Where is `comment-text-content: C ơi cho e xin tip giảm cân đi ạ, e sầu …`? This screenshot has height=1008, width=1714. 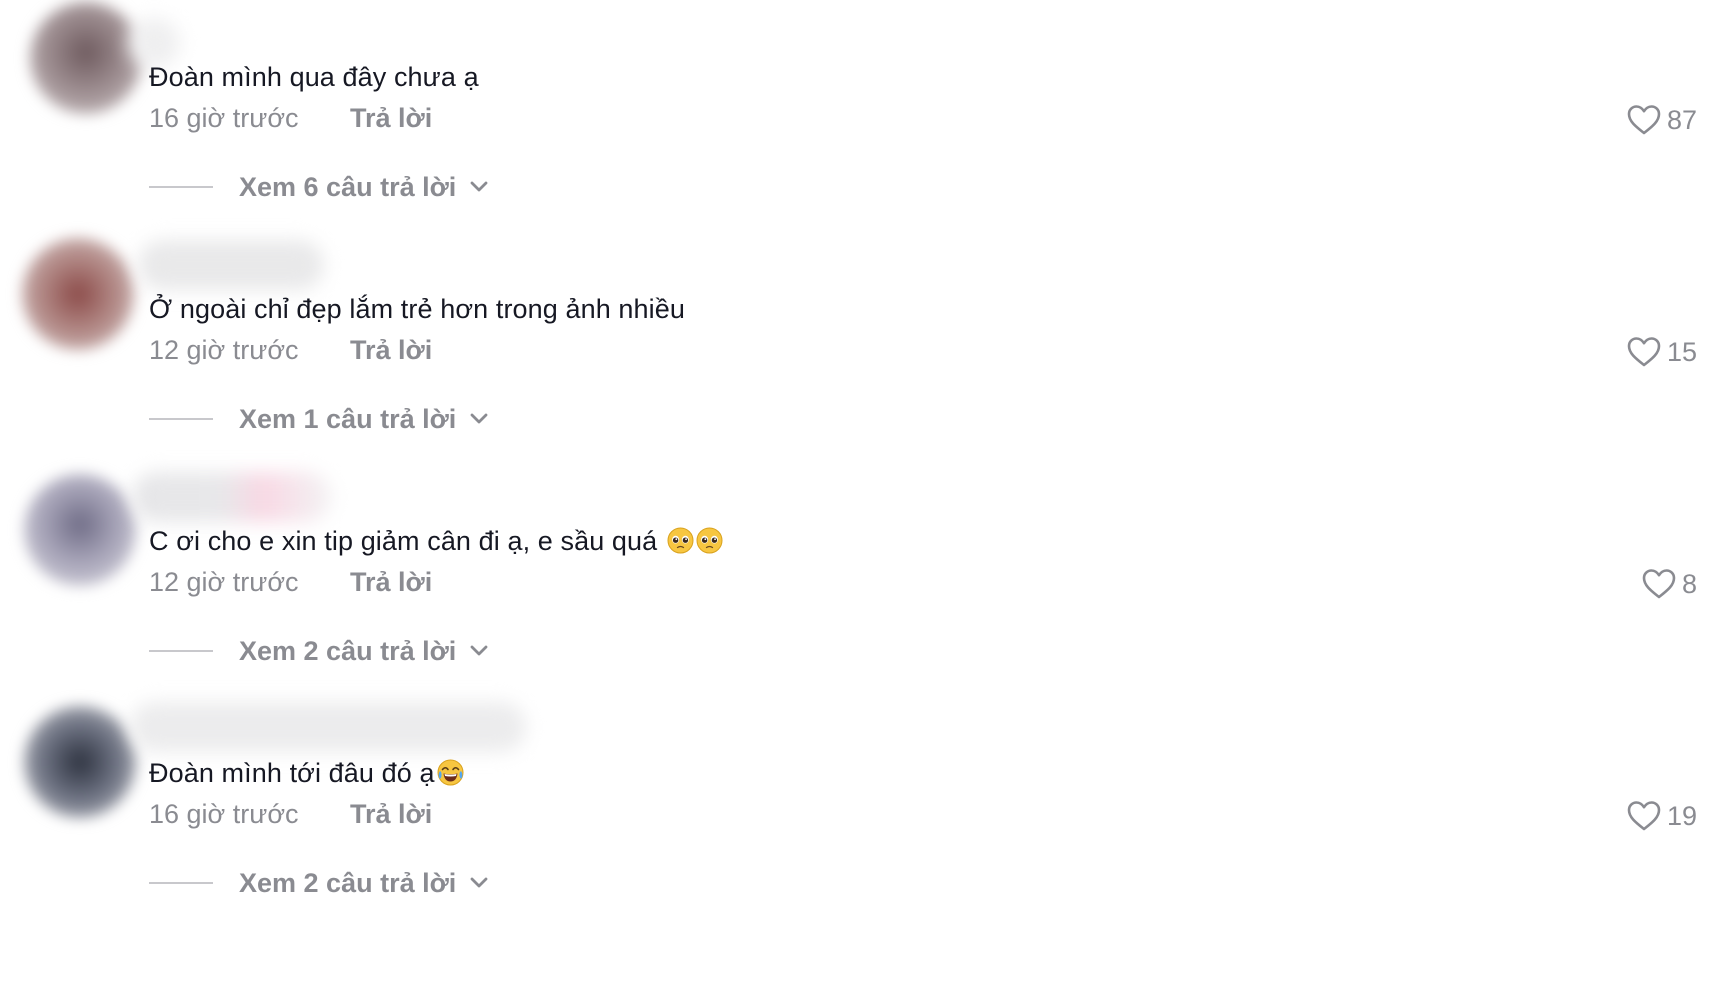
comment-text-content: C ơi cho e xin tip giảm cân đi ạ, e sầu … is located at coordinates (407, 541).